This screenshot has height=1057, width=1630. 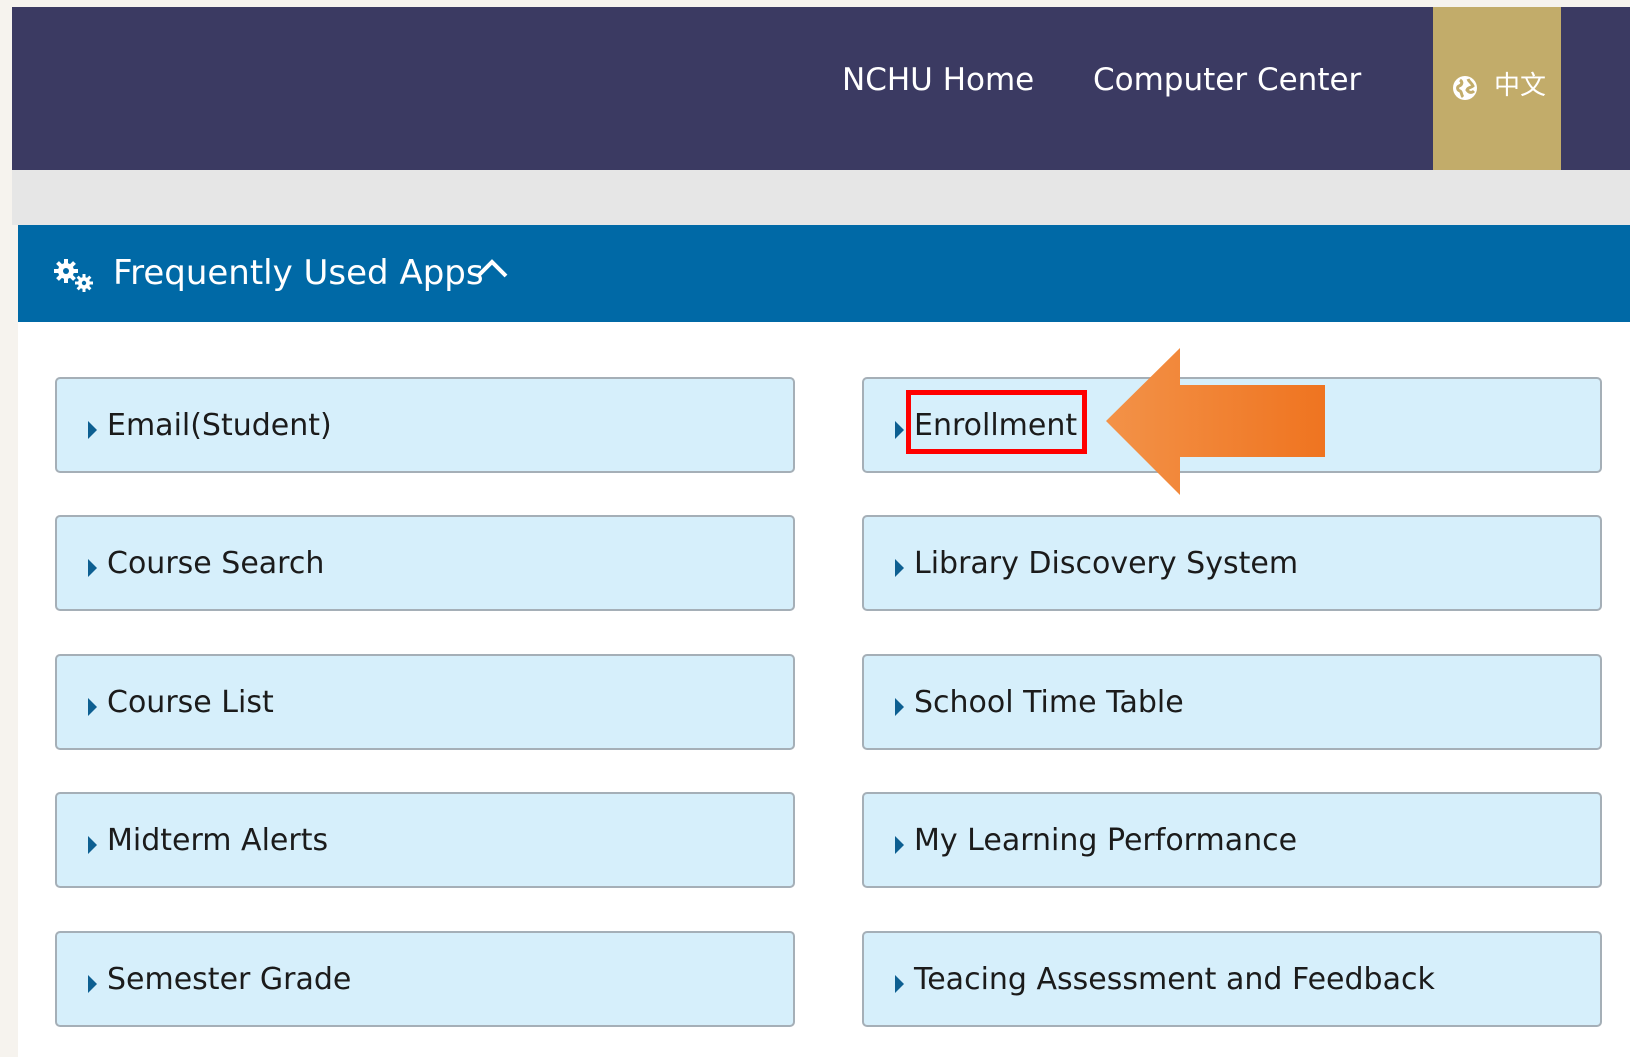 I want to click on nav-link-computer-center: Computer Center, so click(x=1227, y=80).